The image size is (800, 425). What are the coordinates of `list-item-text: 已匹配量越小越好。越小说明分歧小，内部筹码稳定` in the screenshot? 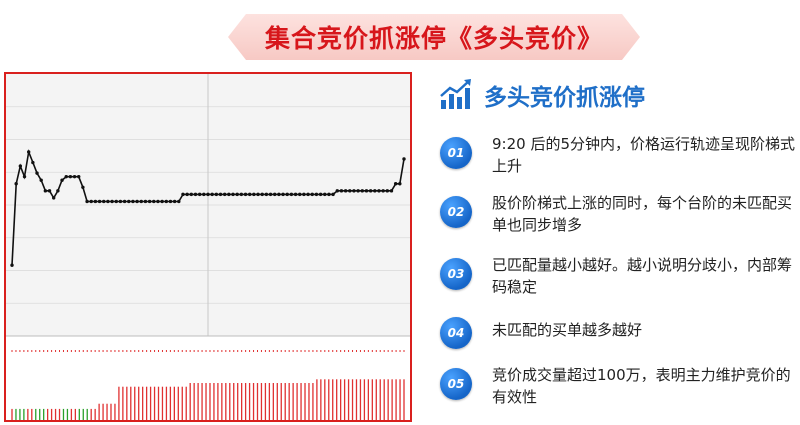 It's located at (642, 276).